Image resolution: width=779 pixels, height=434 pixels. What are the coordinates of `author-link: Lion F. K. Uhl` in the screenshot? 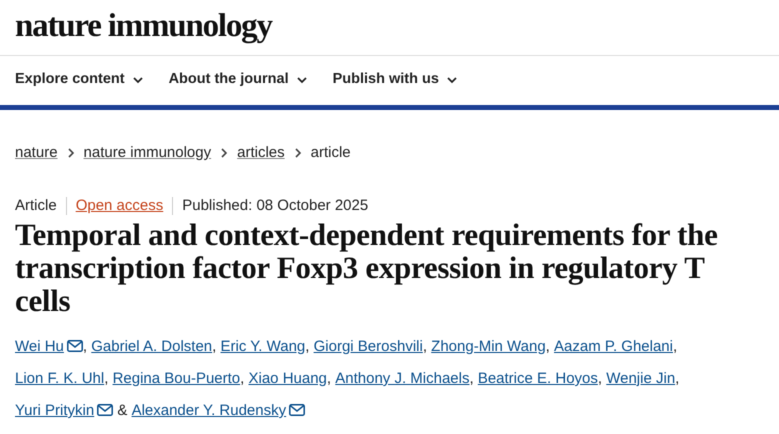 It's located at (59, 378).